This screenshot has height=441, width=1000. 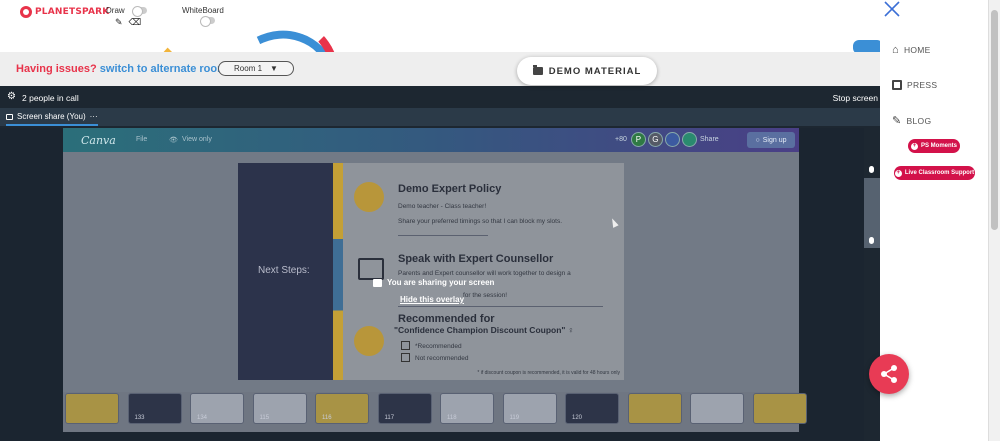 I want to click on tab-screen-share: Screen share (You) ···, so click(x=52, y=119).